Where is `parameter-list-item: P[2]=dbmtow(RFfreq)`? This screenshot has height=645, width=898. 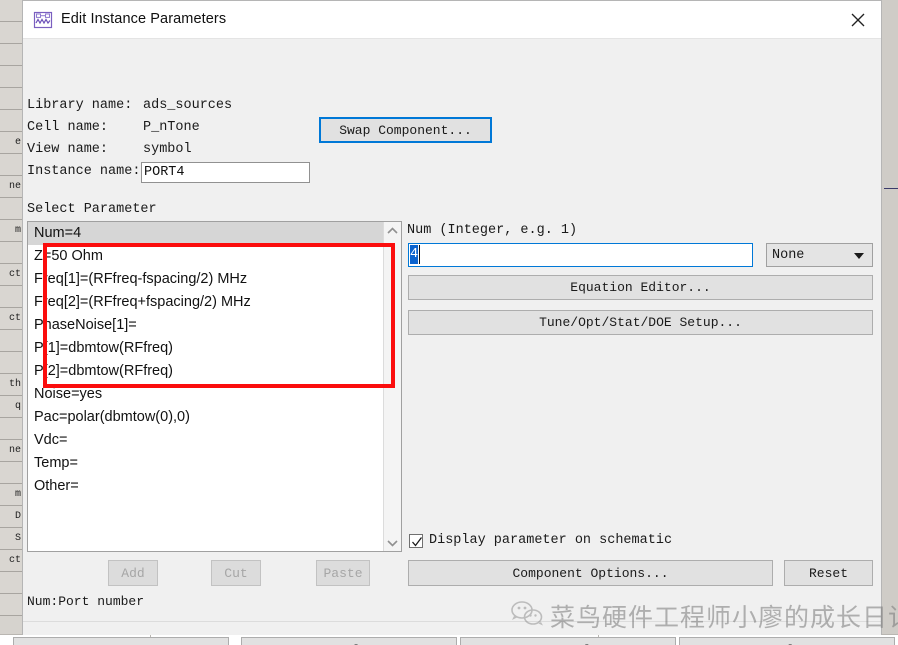
parameter-list-item: P[2]=dbmtow(RFfreq) is located at coordinates (205, 371).